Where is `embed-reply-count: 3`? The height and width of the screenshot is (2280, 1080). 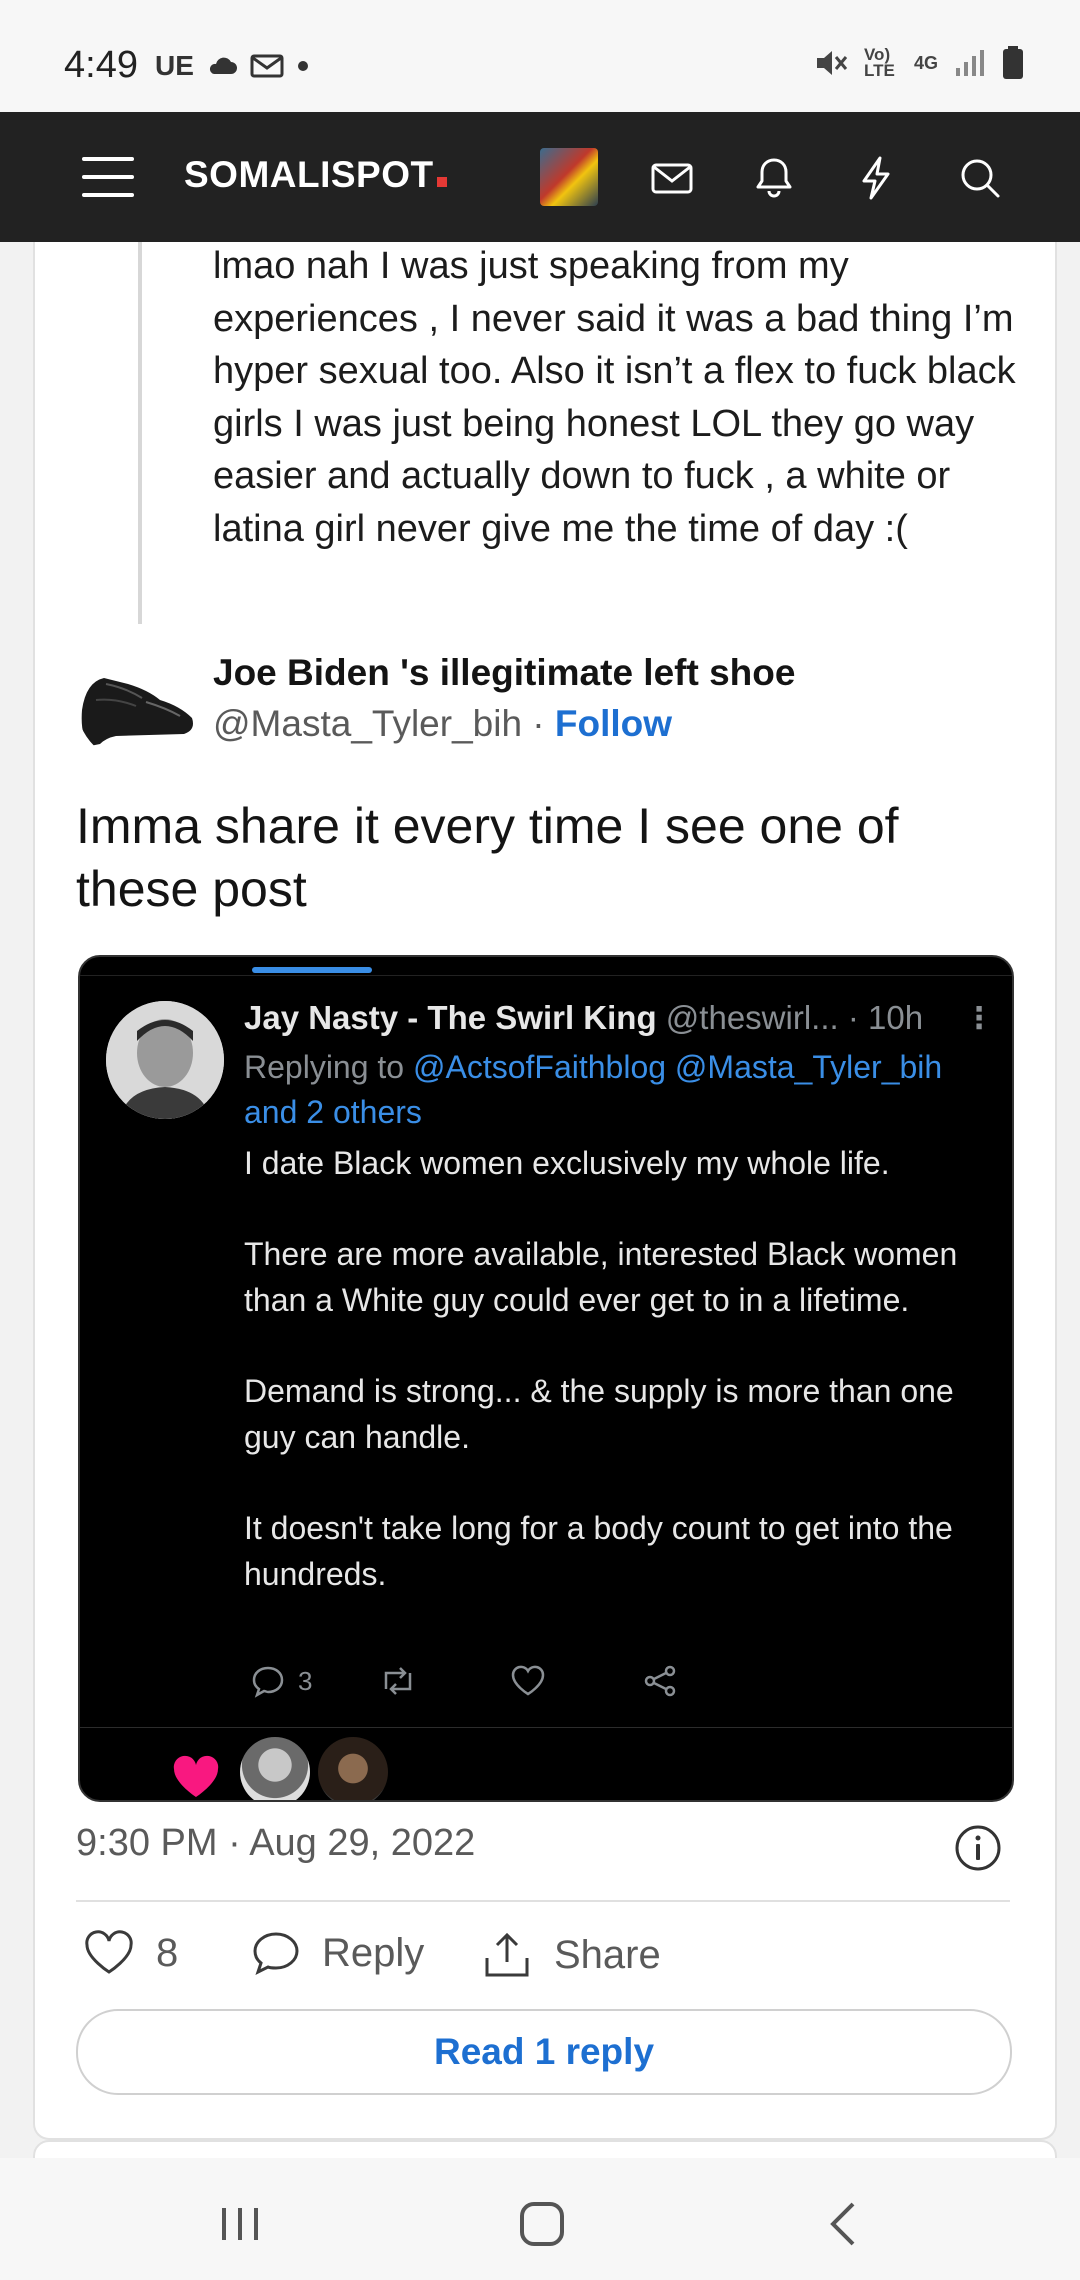 embed-reply-count: 3 is located at coordinates (305, 1680).